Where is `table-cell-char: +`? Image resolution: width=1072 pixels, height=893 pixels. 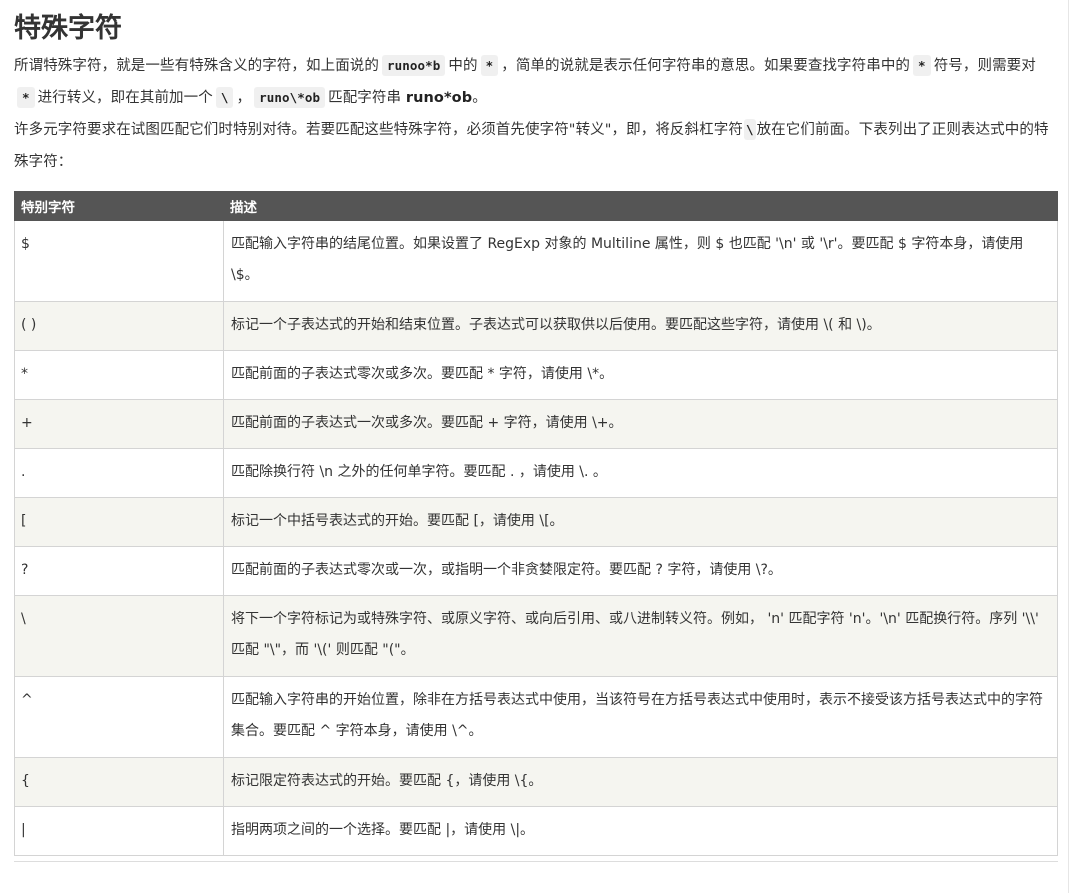
table-cell-char: + is located at coordinates (119, 424).